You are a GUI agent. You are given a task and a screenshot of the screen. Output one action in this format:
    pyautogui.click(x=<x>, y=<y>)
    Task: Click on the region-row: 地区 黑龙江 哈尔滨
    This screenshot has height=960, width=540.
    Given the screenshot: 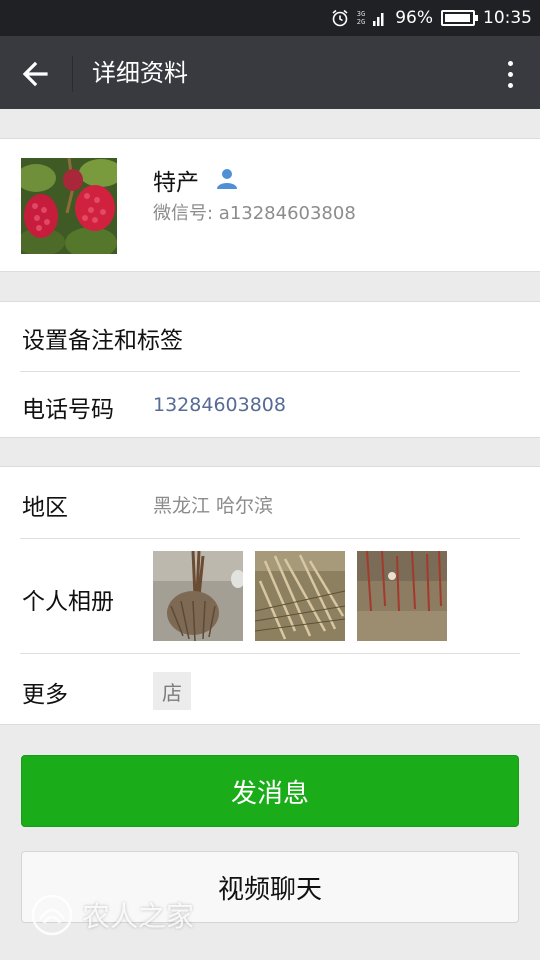 What is the action you would take?
    pyautogui.click(x=270, y=502)
    